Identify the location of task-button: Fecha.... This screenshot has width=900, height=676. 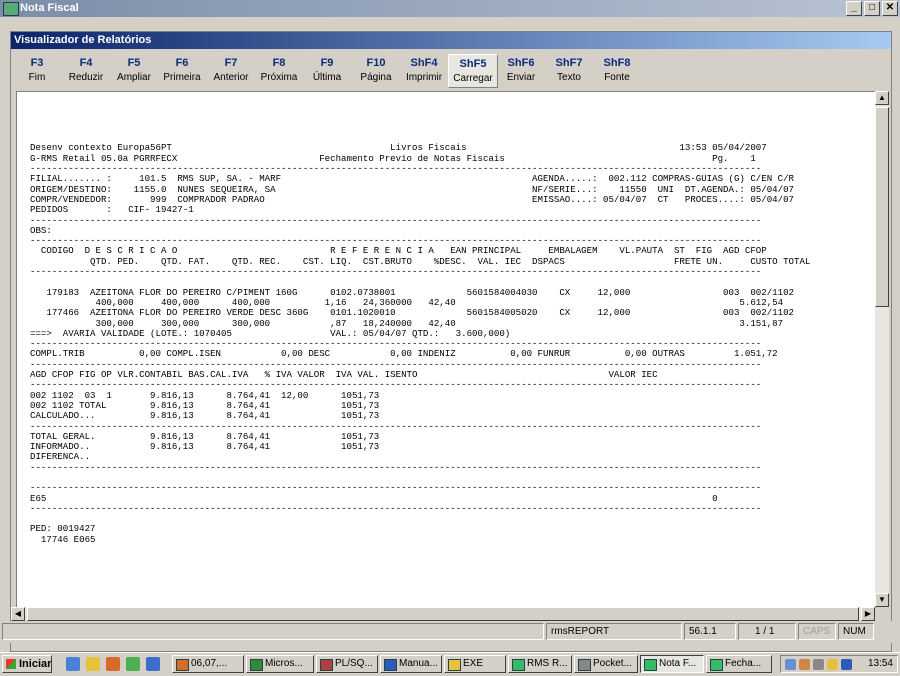
(739, 664).